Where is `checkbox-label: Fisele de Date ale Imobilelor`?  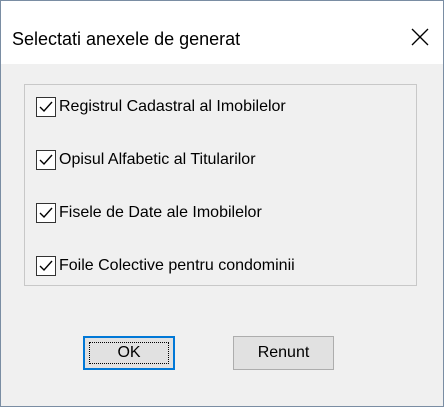 checkbox-label: Fisele de Date ale Imobilelor is located at coordinates (160, 213).